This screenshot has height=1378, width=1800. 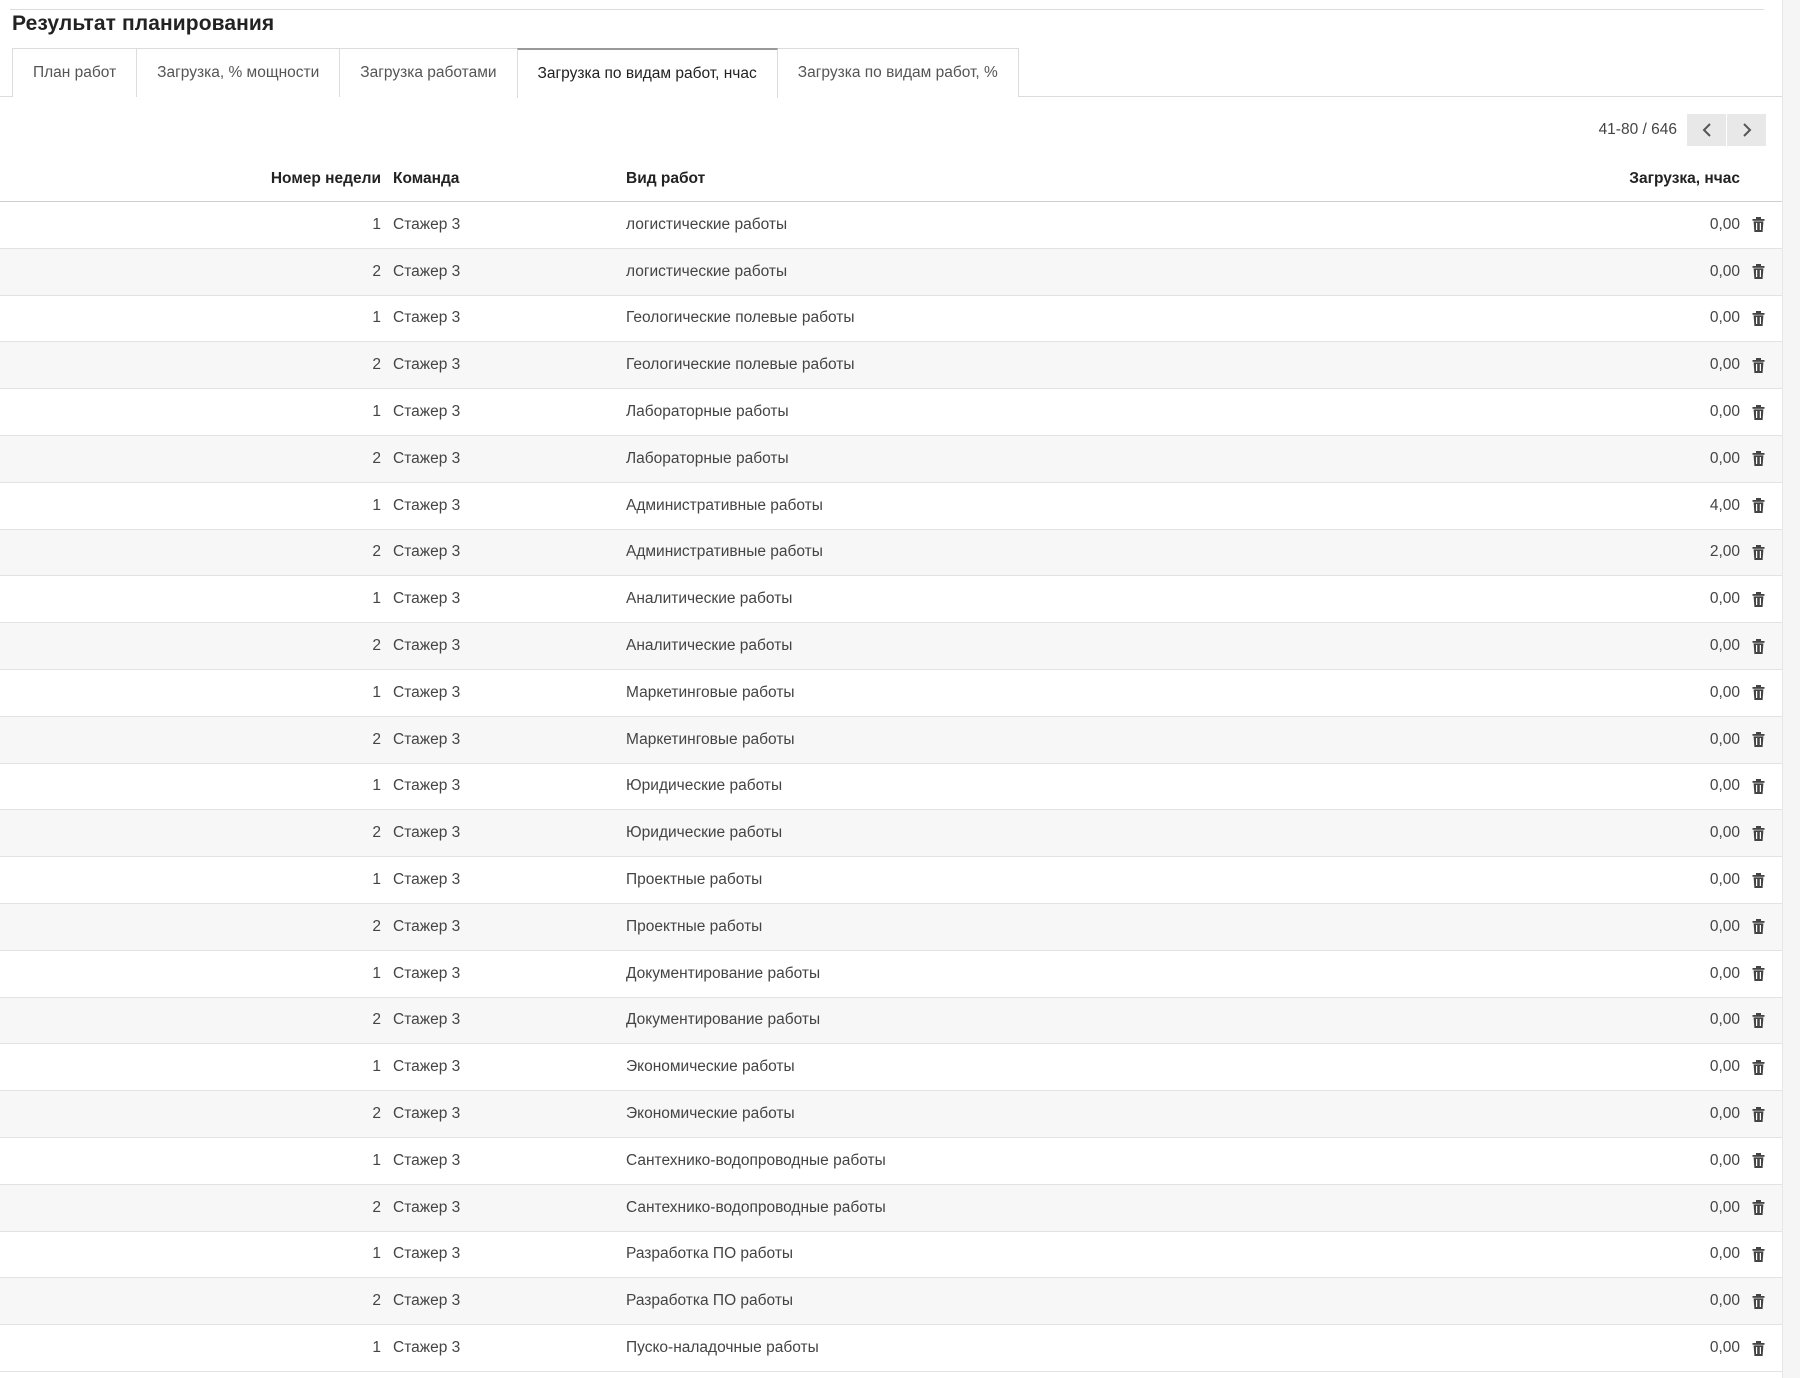 What do you see at coordinates (891, 1114) in the screenshot?
I see `table-row: 2 Стажер 3 Экономические работы 0,00` at bounding box center [891, 1114].